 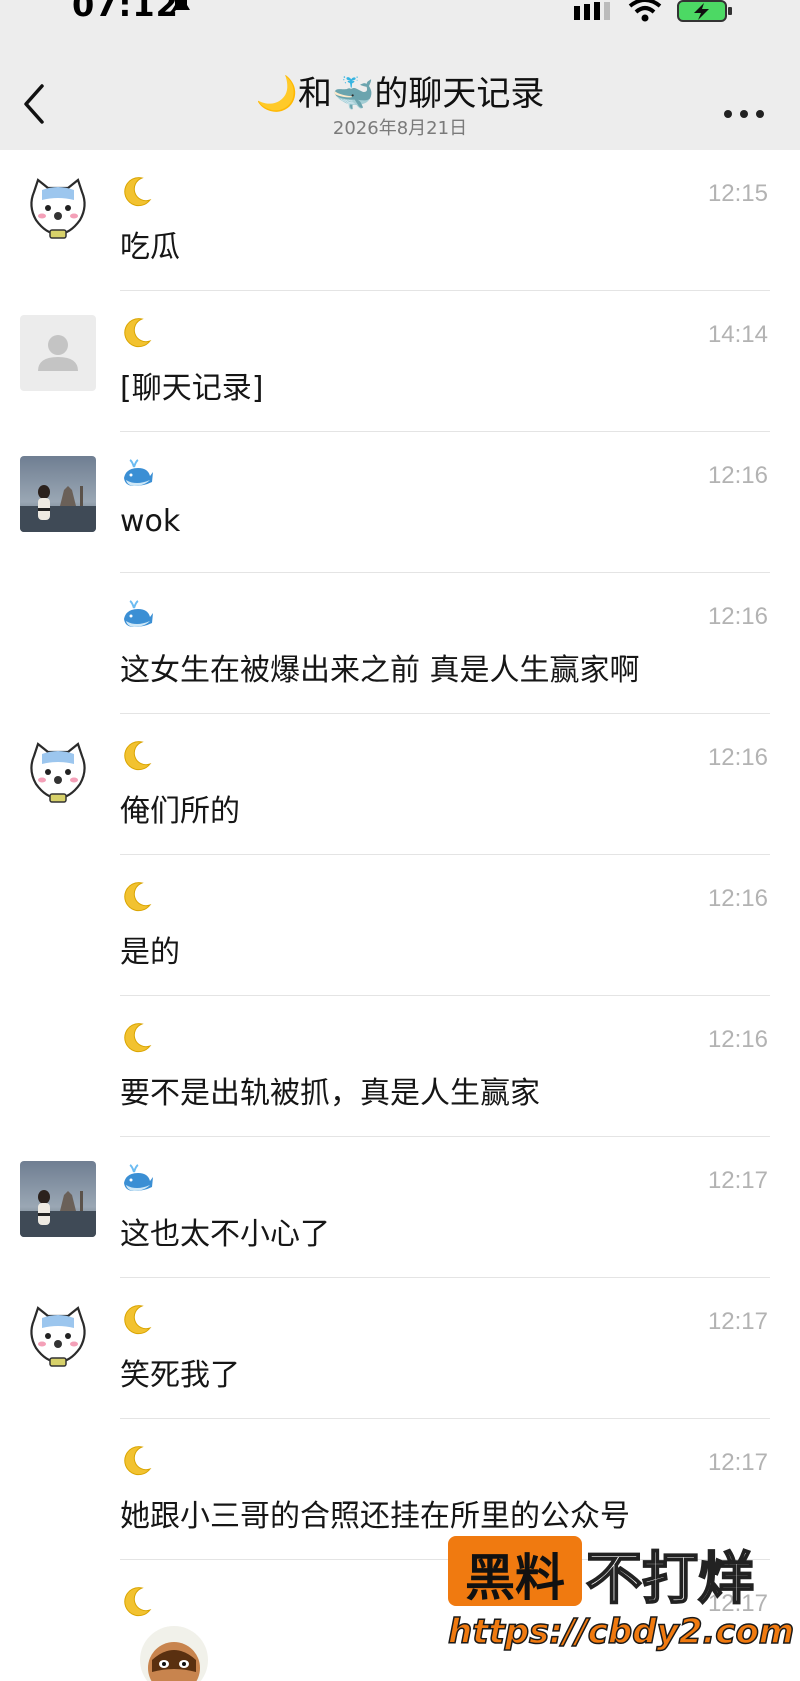 What do you see at coordinates (400, 220) in the screenshot?
I see `message-row: 12:15 吃瓜` at bounding box center [400, 220].